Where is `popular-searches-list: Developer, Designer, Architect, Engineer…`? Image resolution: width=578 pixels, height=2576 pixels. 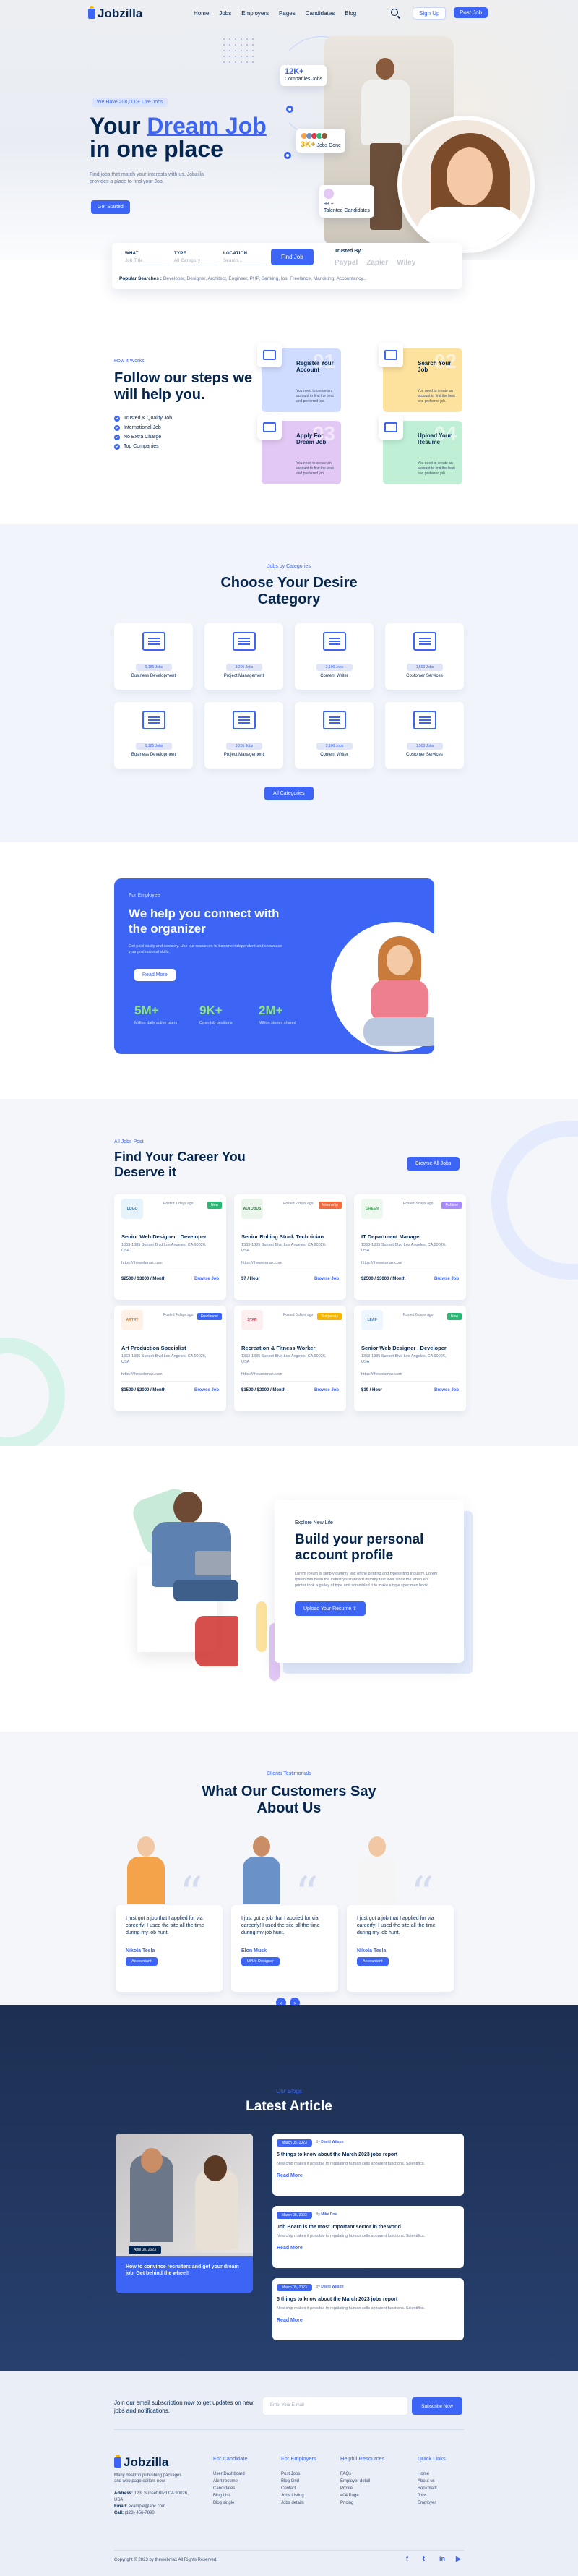
popular-searches-list: Developer, Designer, Architect, Engineer… is located at coordinates (265, 279).